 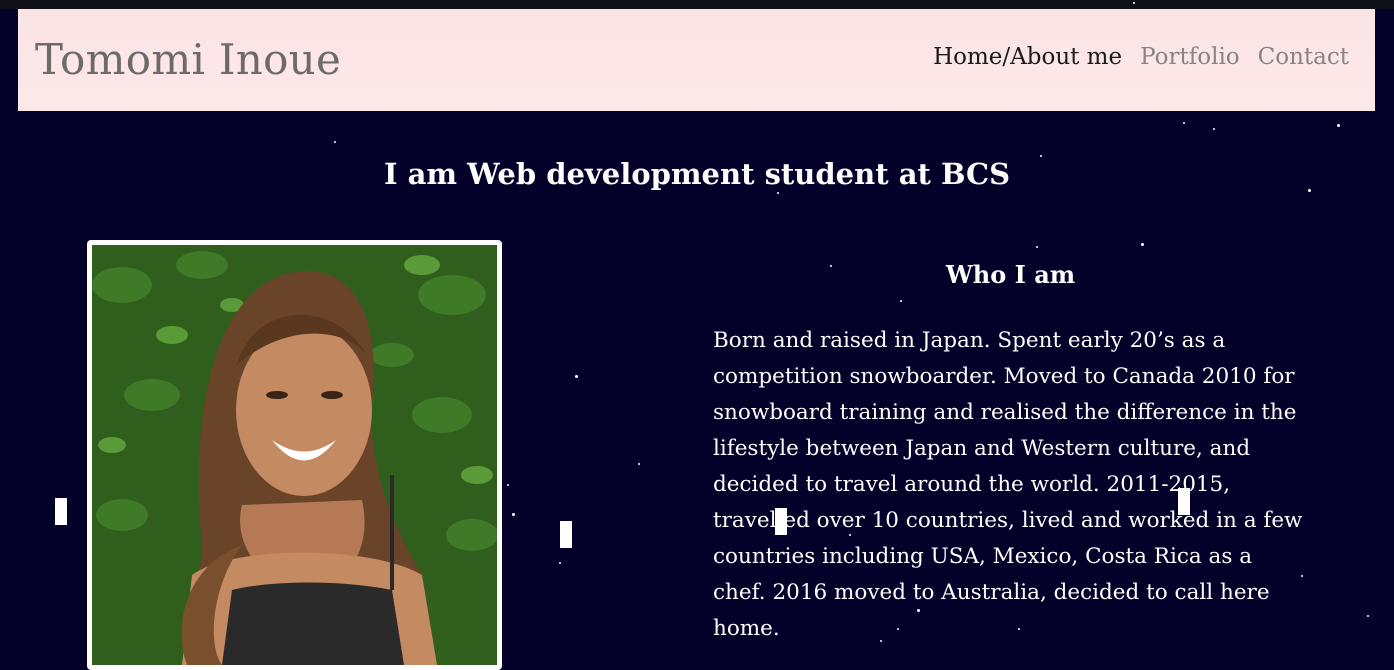 What do you see at coordinates (697, 174) in the screenshot?
I see `hero-tagline: I am Web development student at BCS` at bounding box center [697, 174].